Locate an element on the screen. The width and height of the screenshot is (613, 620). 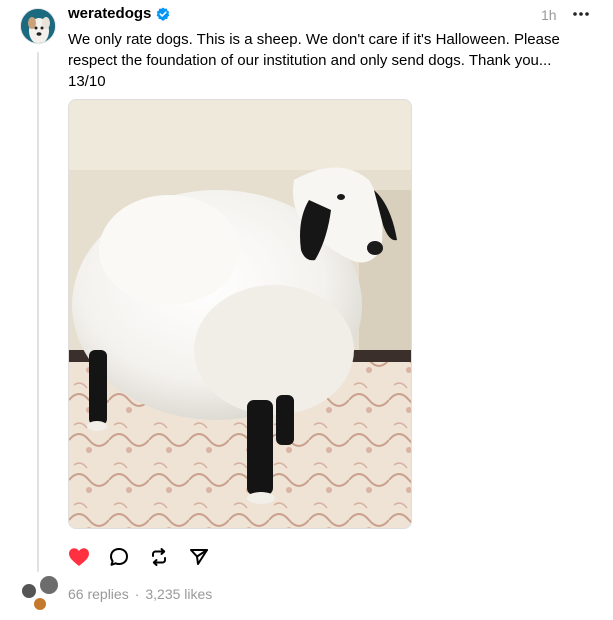
post-time: 1h is located at coordinates (549, 15).